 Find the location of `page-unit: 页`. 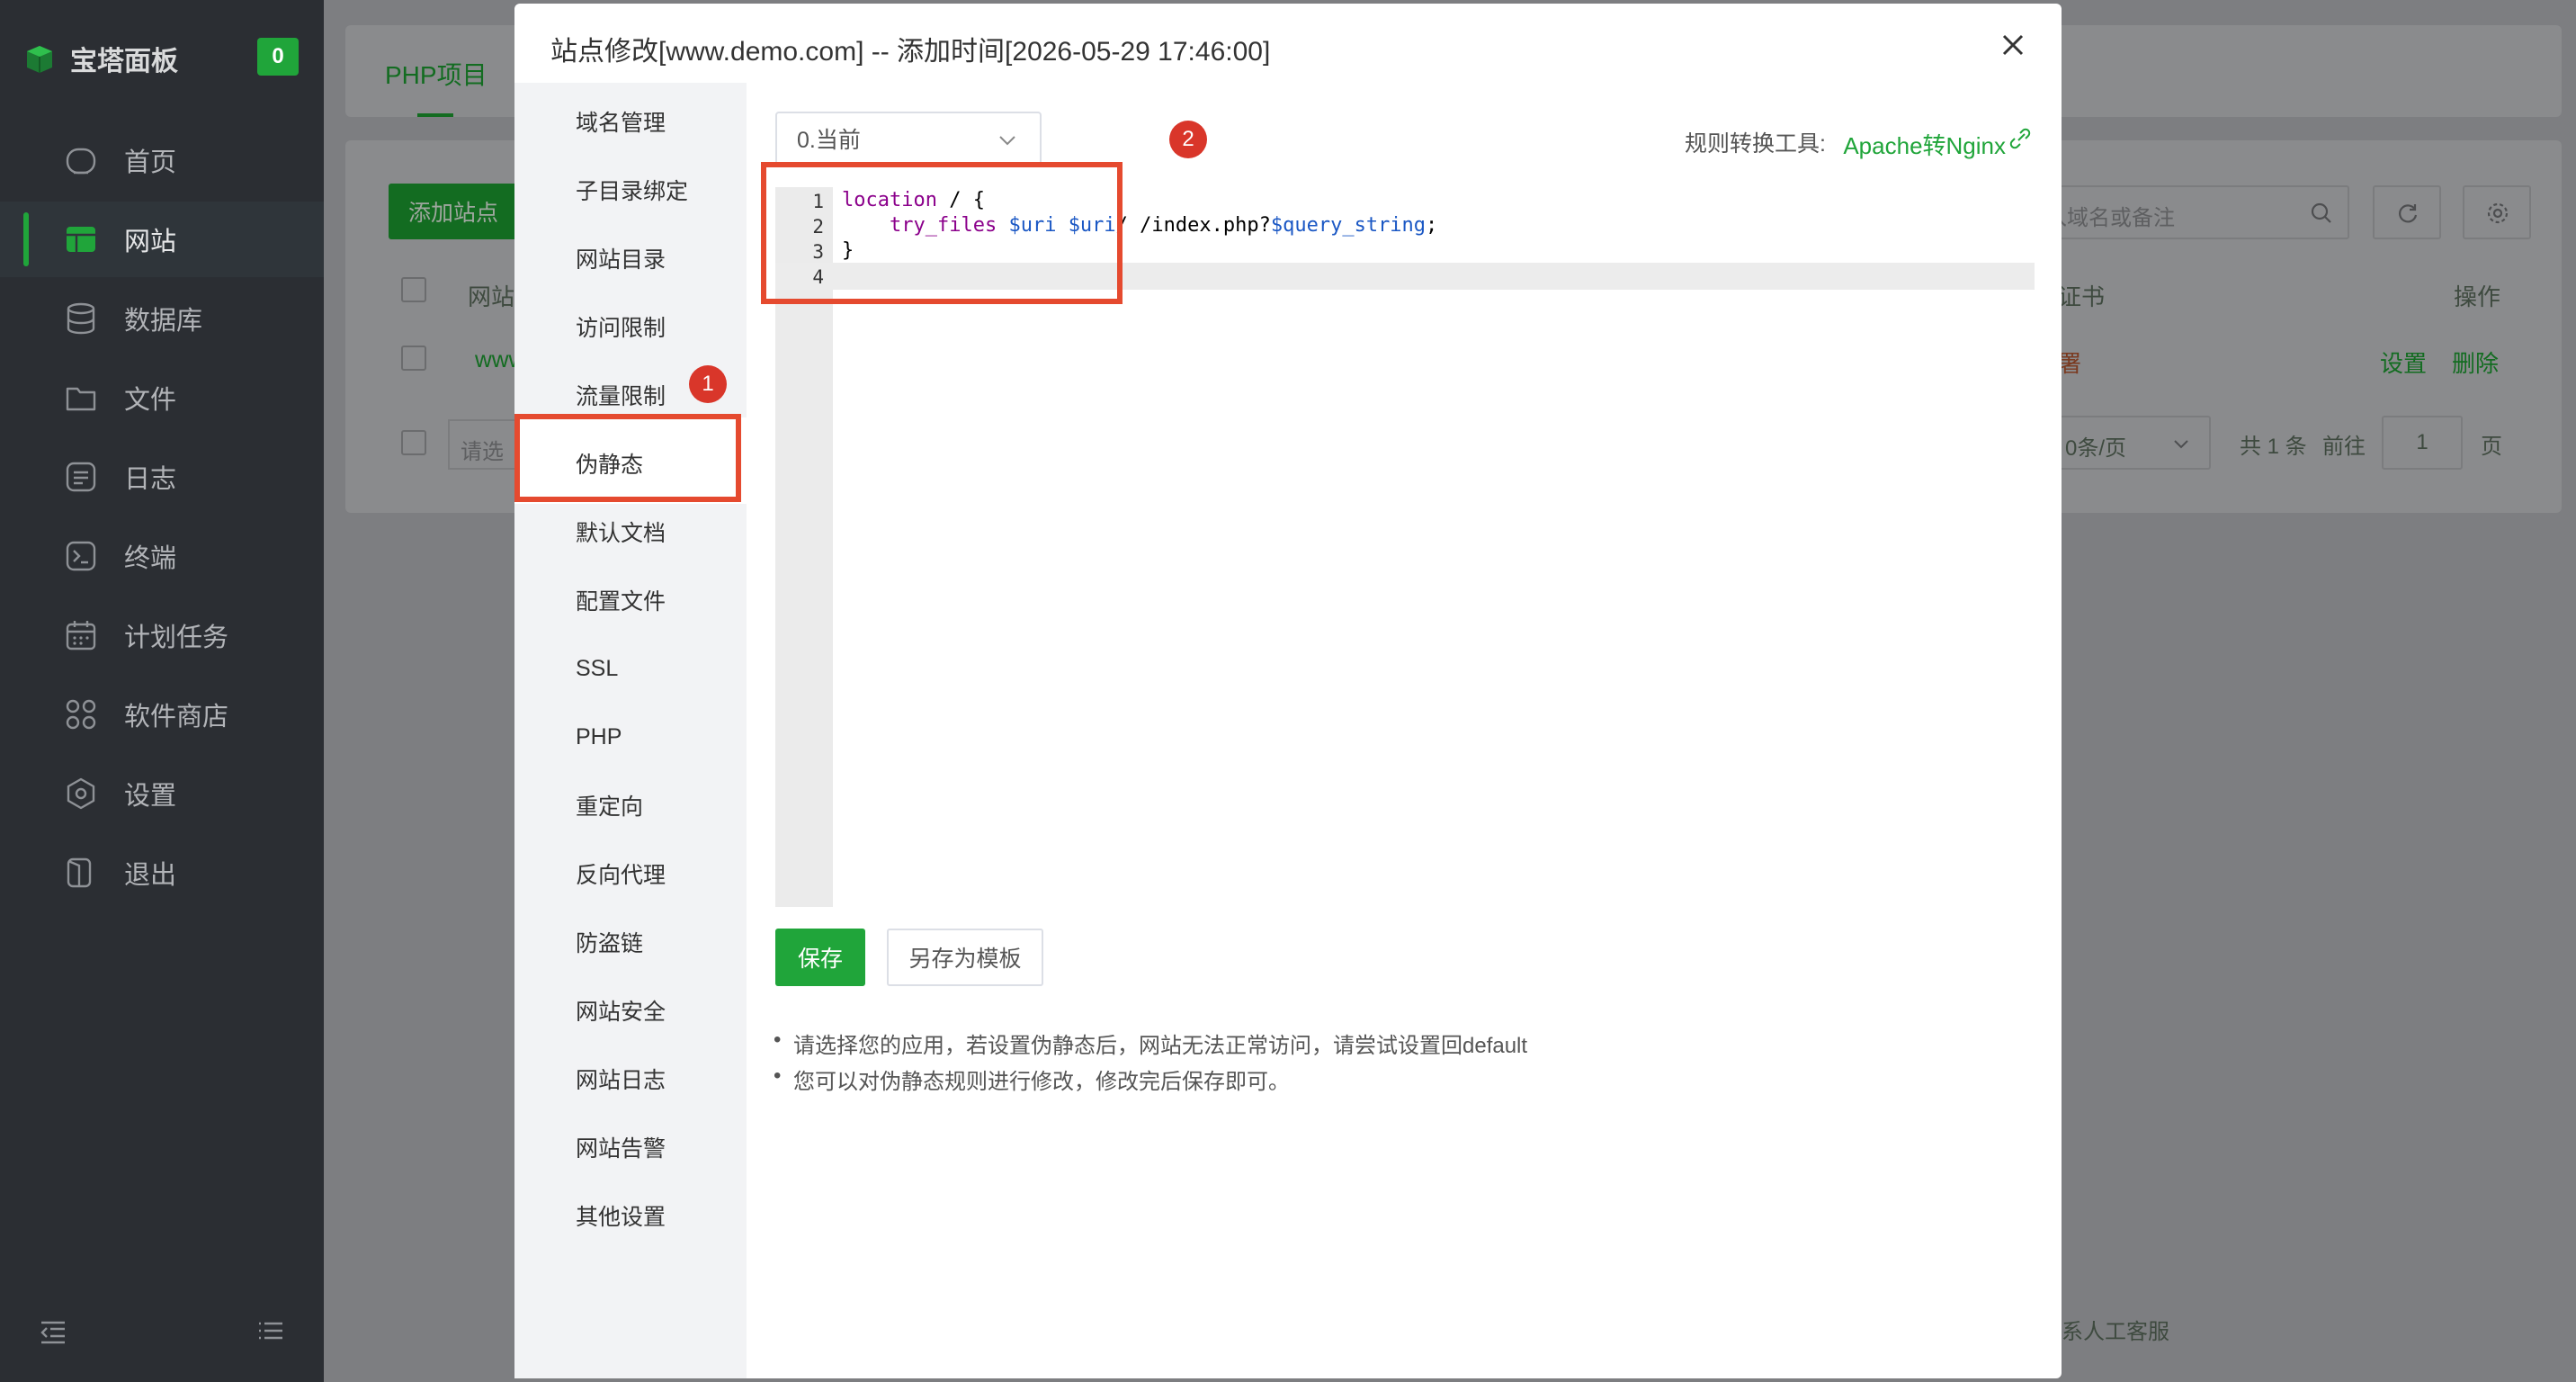

page-unit: 页 is located at coordinates (2491, 447).